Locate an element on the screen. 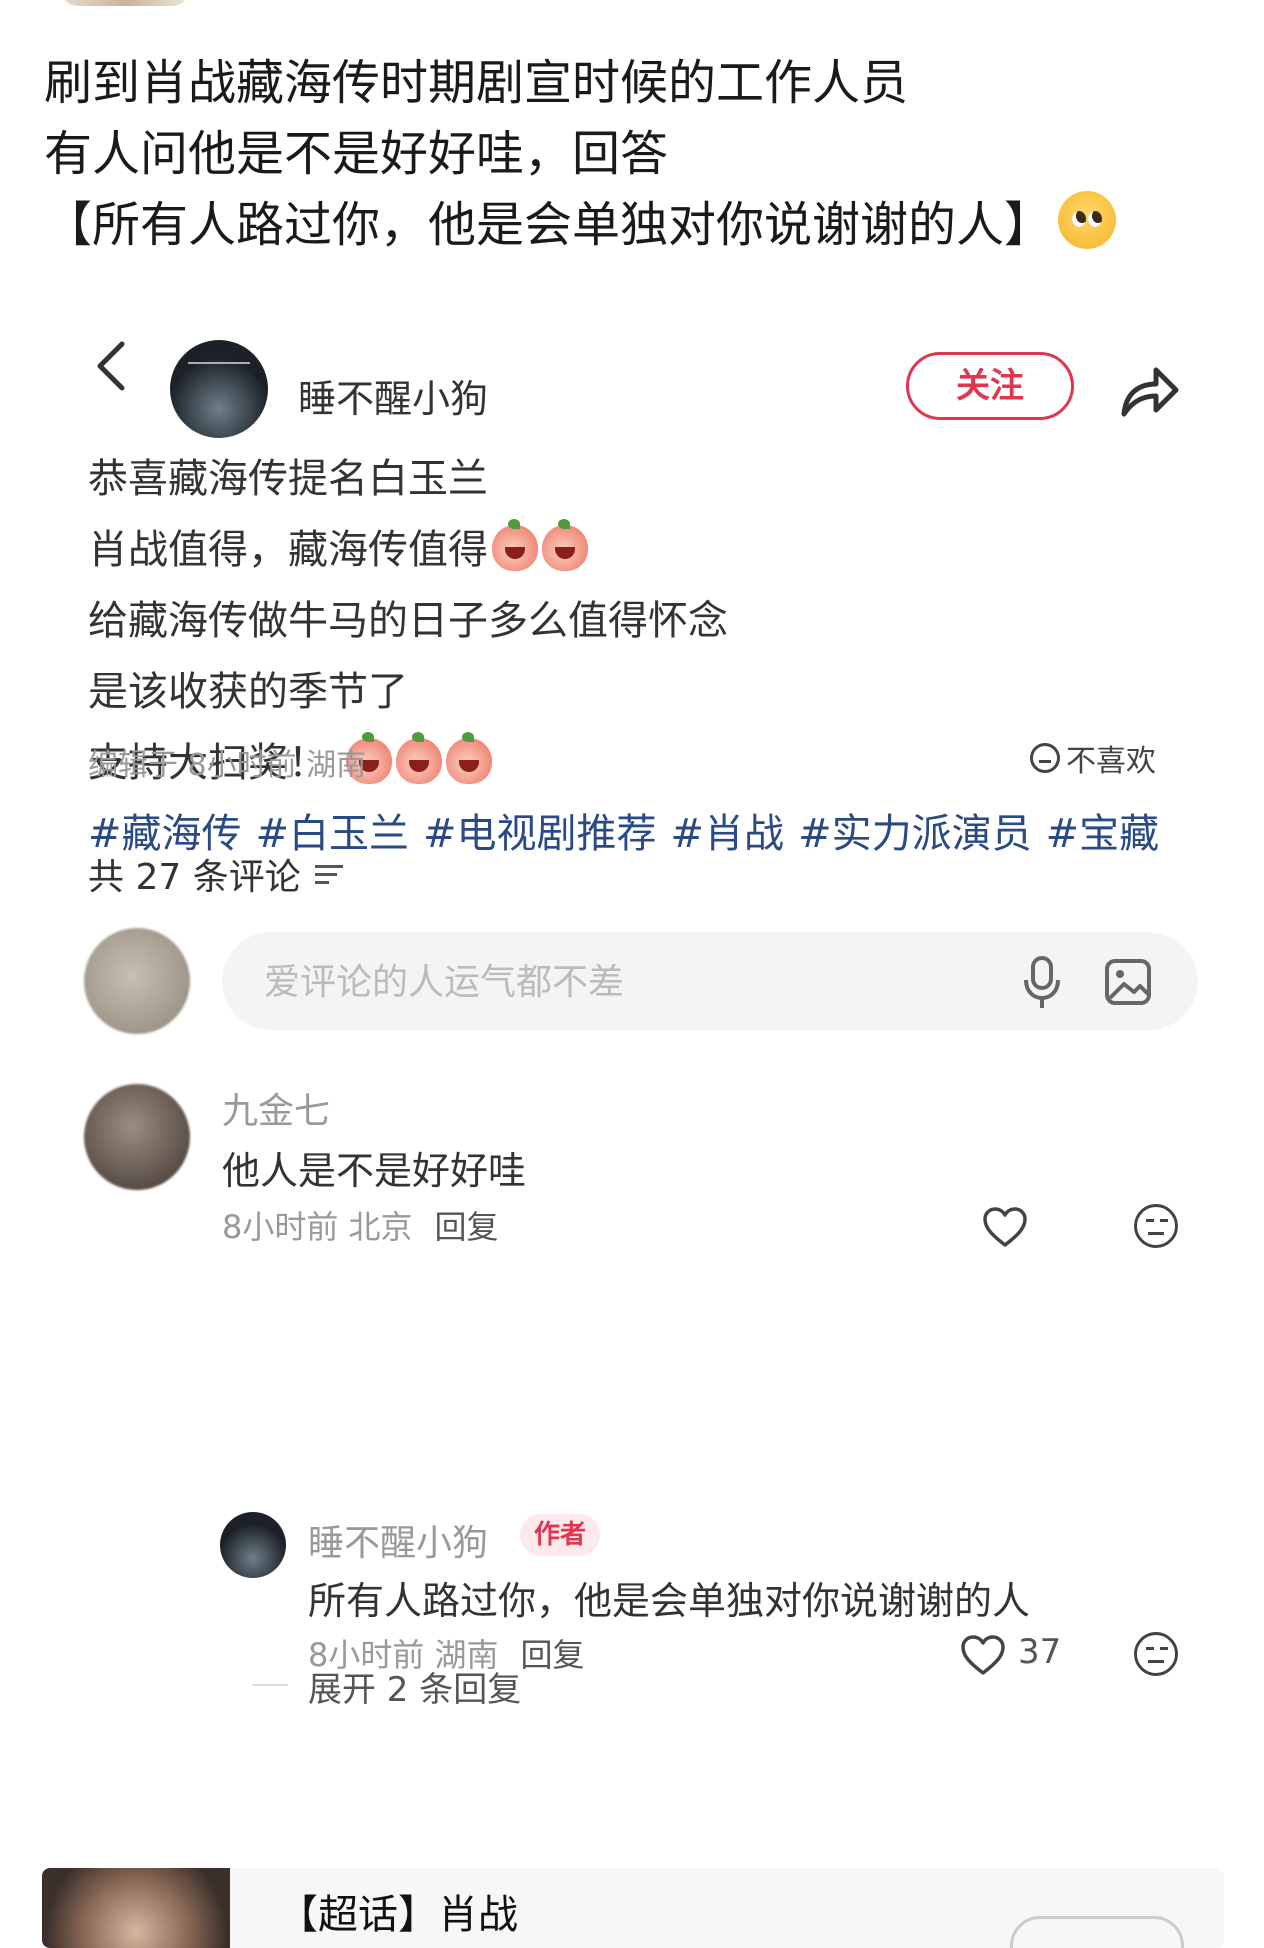 Image resolution: width=1264 pixels, height=1948 pixels. image-icon is located at coordinates (1128, 982).